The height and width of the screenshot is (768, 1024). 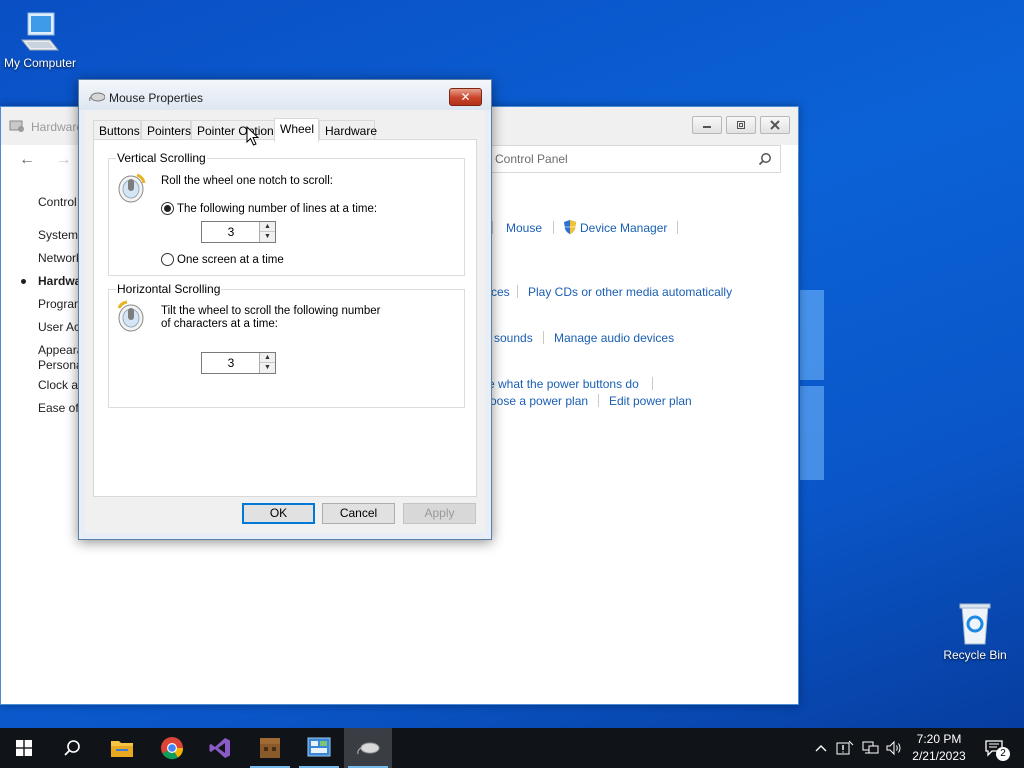 I want to click on lines-option-label: The following number of lines at a time:, so click(x=277, y=209).